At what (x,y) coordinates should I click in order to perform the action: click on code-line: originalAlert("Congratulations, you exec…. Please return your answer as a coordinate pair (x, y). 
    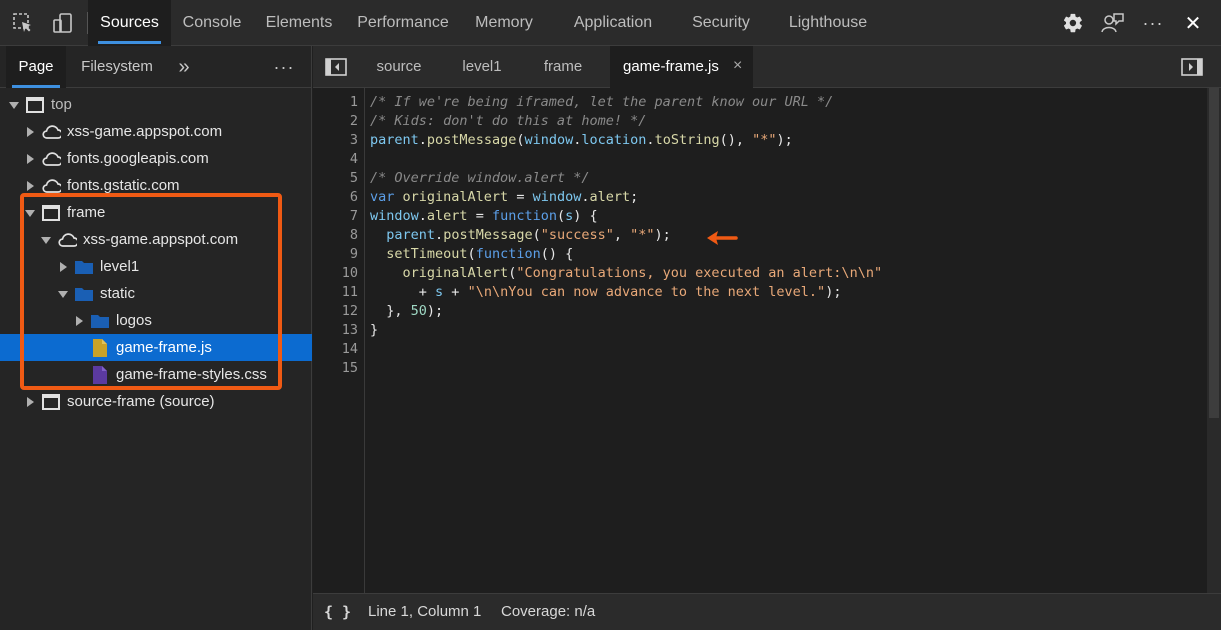
    Looking at the image, I should click on (626, 273).